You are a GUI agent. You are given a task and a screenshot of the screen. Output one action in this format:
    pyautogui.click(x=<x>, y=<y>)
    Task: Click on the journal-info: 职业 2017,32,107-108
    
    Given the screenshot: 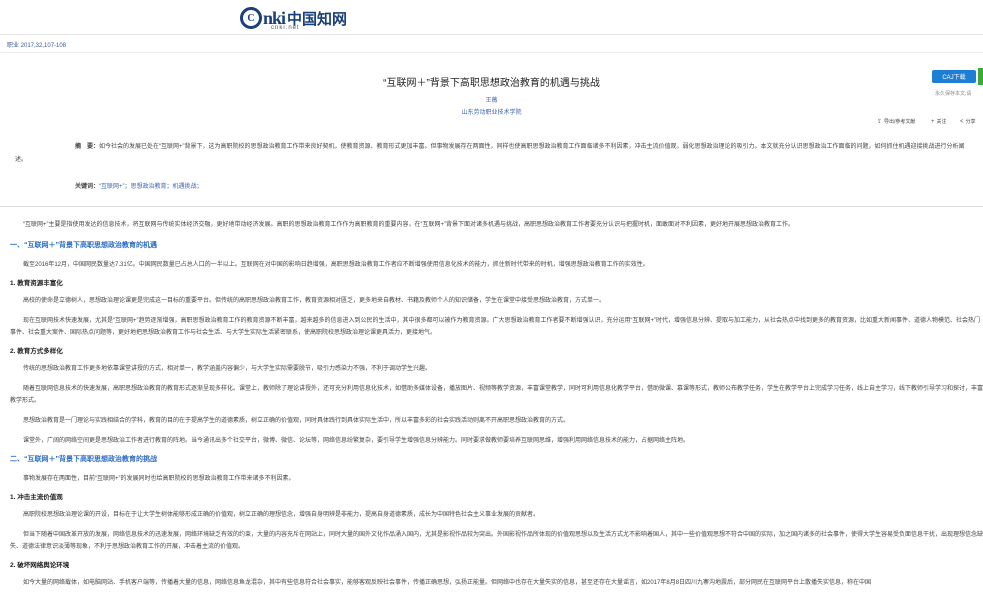 What is the action you would take?
    pyautogui.click(x=36, y=44)
    